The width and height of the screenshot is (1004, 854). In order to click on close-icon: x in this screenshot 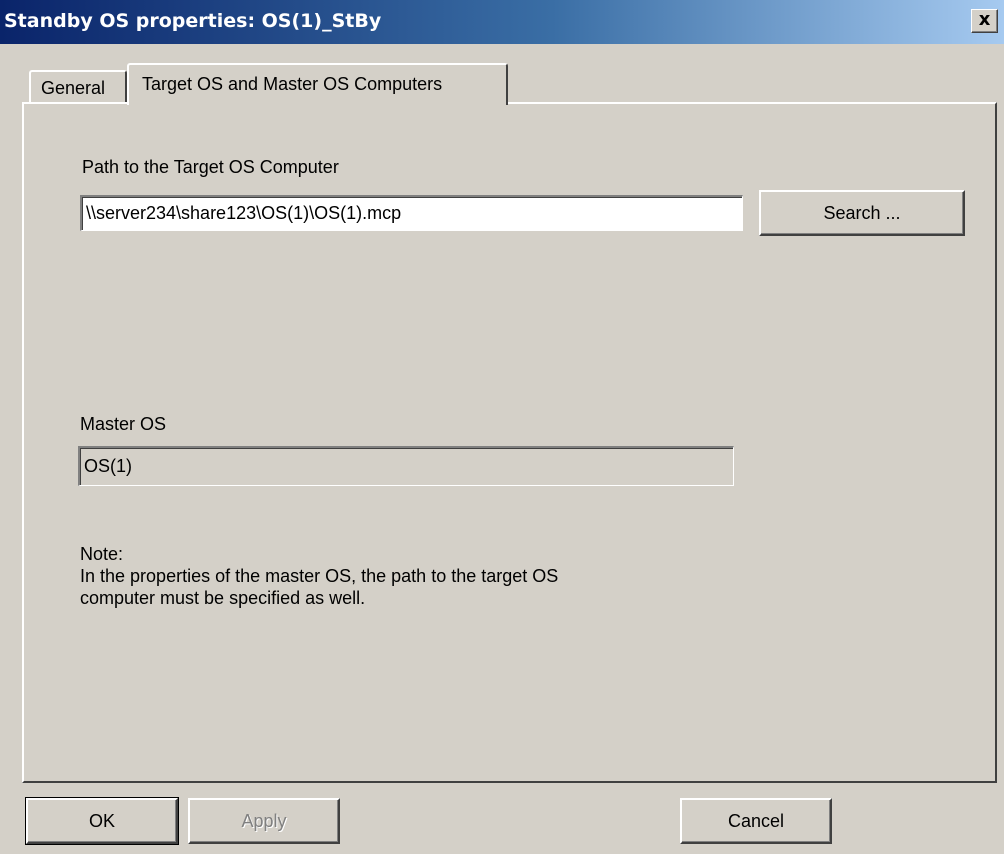, I will do `click(984, 19)`.